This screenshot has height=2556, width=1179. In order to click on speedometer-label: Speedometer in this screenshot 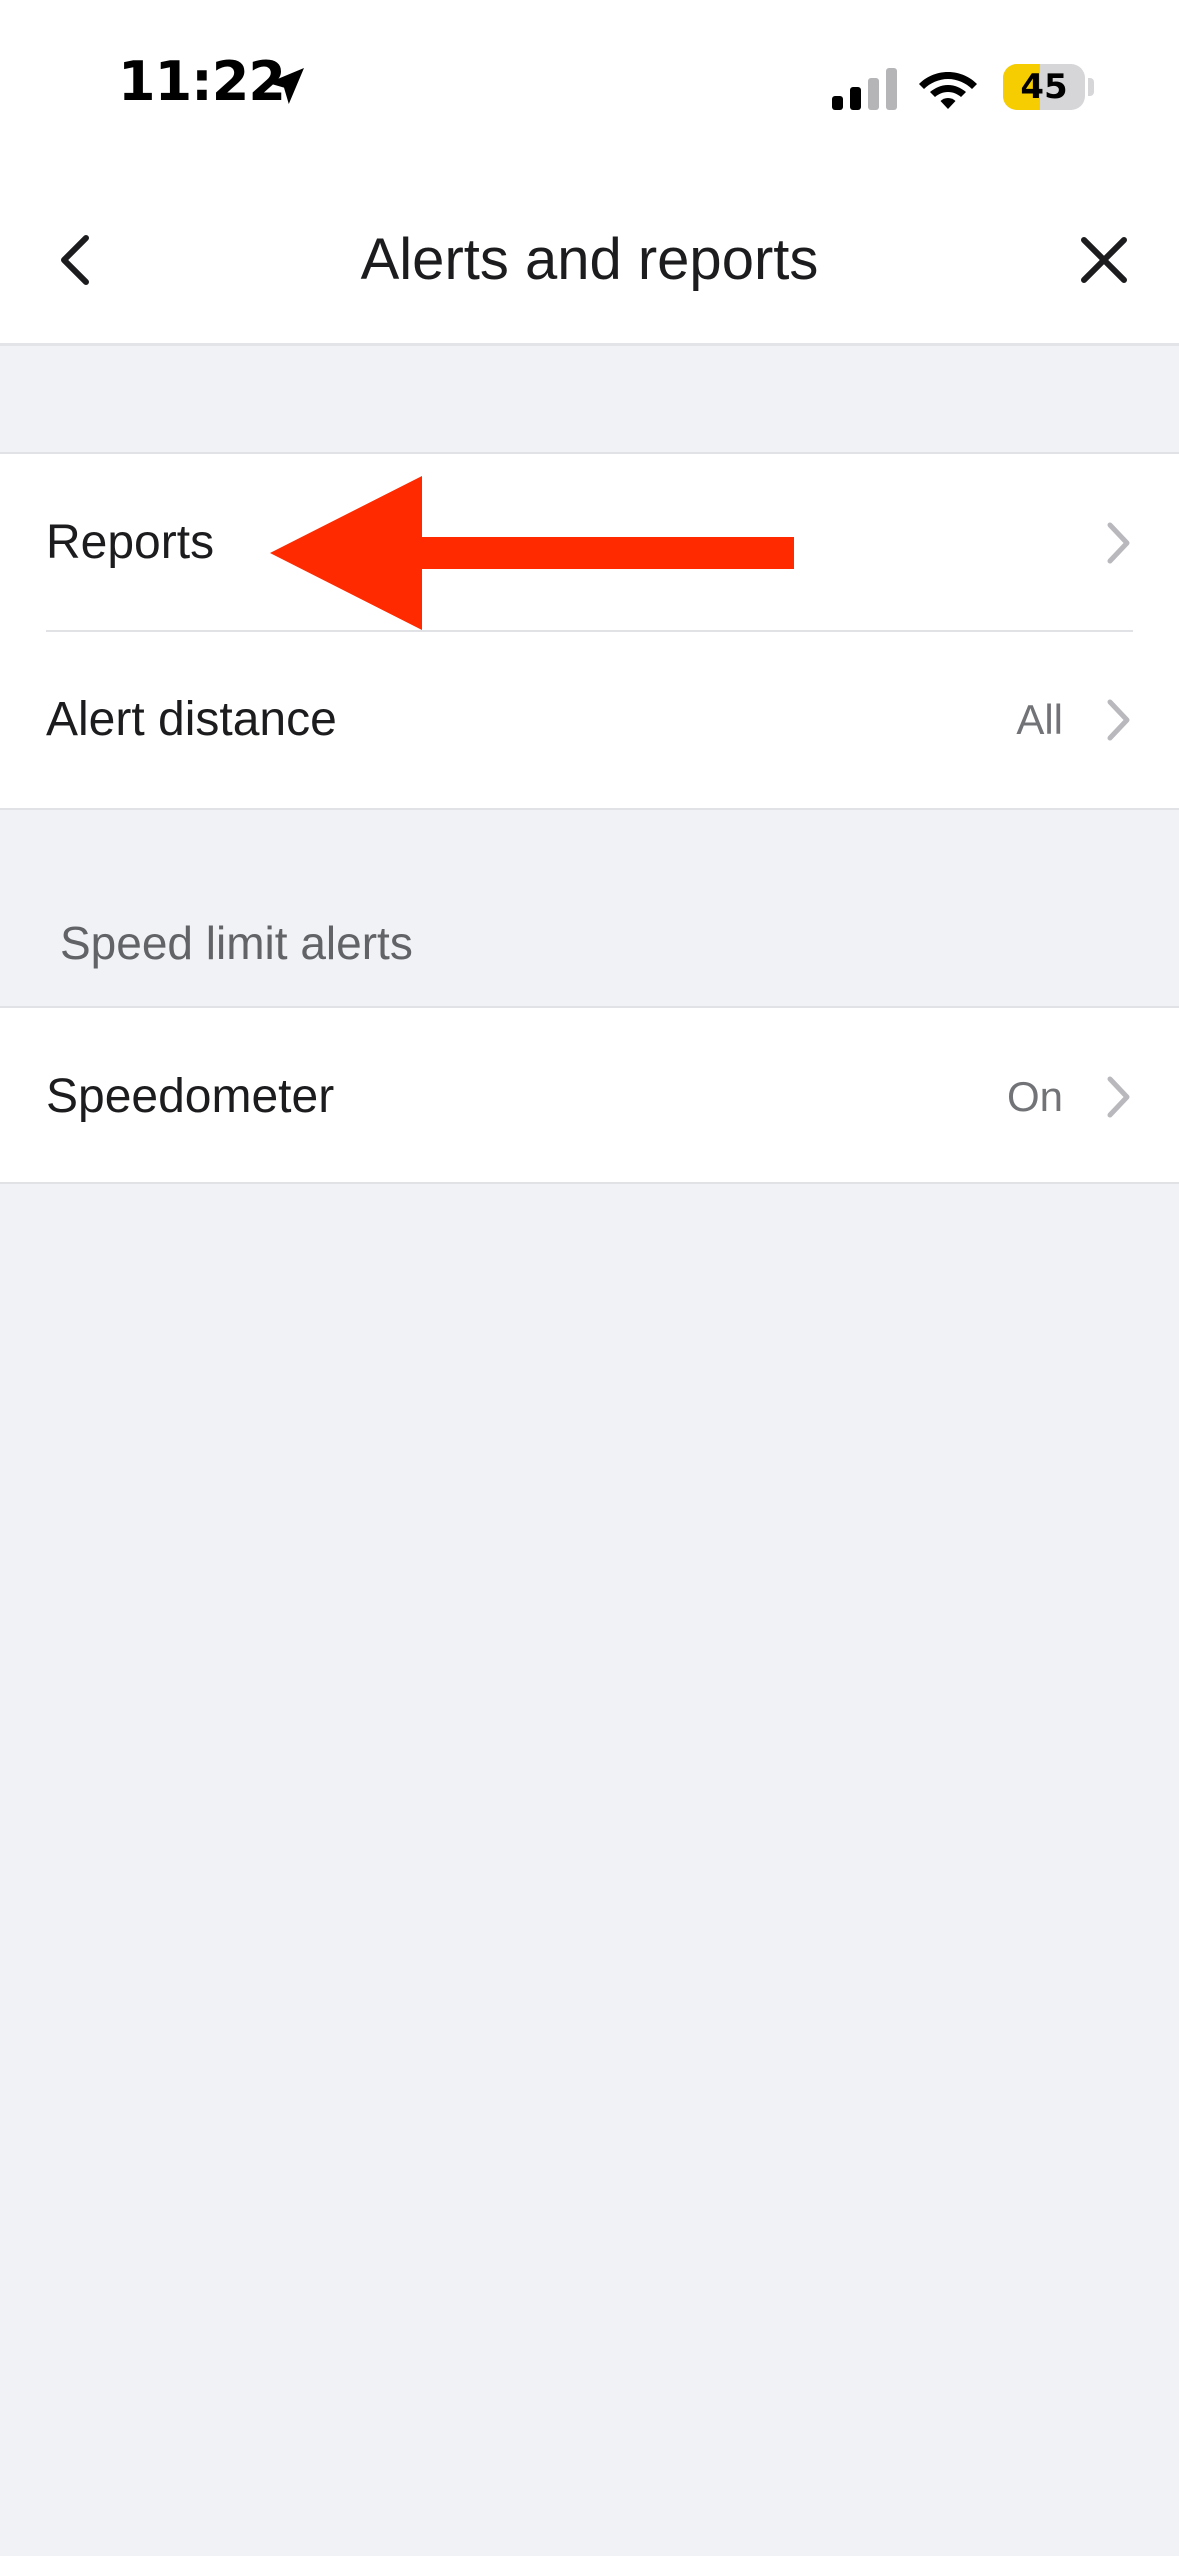, I will do `click(190, 1096)`.